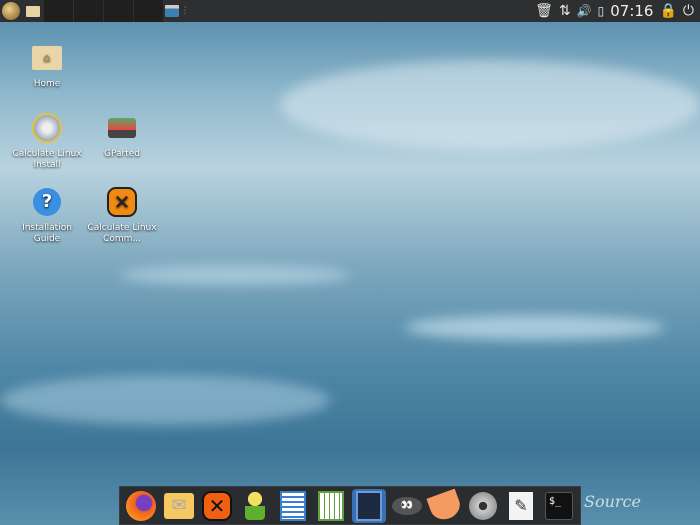 The image size is (700, 525). Describe the element at coordinates (565, 11) in the screenshot. I see `network-icon: ⇅` at that location.